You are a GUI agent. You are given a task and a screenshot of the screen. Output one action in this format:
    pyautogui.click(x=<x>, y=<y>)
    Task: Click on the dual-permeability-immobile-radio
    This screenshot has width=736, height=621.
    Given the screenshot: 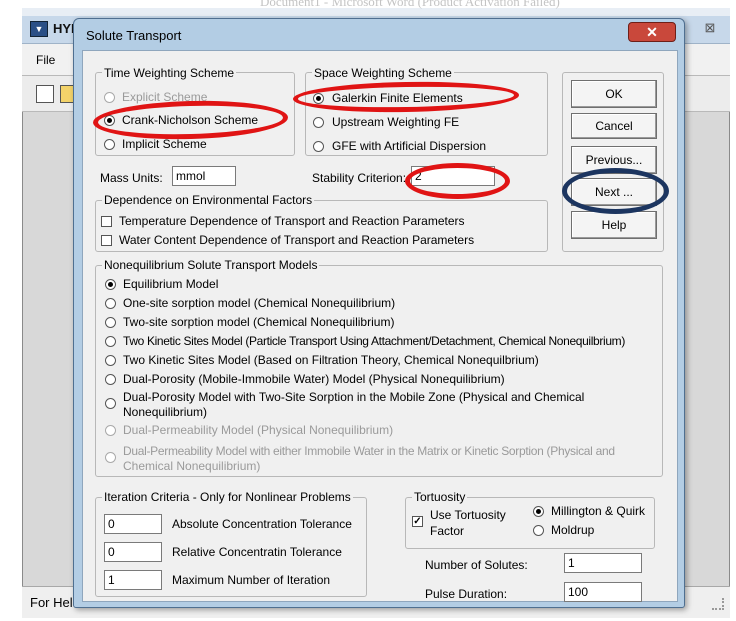 What is the action you would take?
    pyautogui.click(x=110, y=457)
    